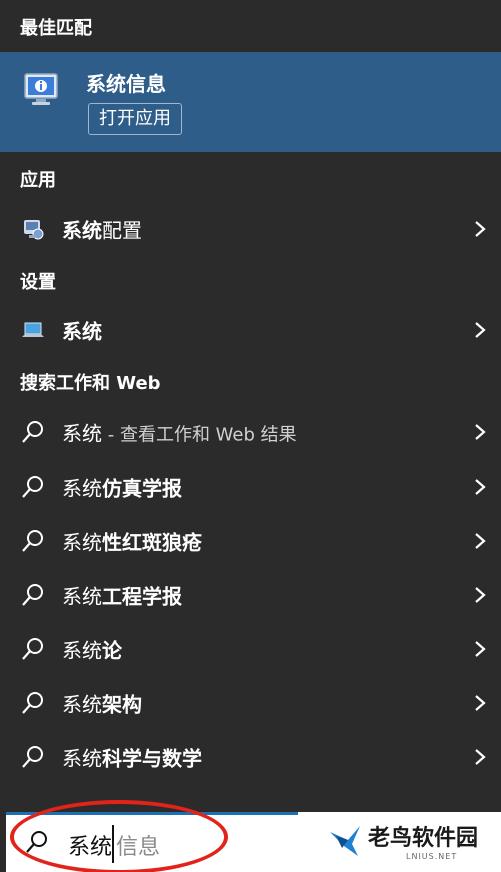 This screenshot has width=501, height=872. Describe the element at coordinates (92, 650) in the screenshot. I see `web-result-label: 系统论` at that location.